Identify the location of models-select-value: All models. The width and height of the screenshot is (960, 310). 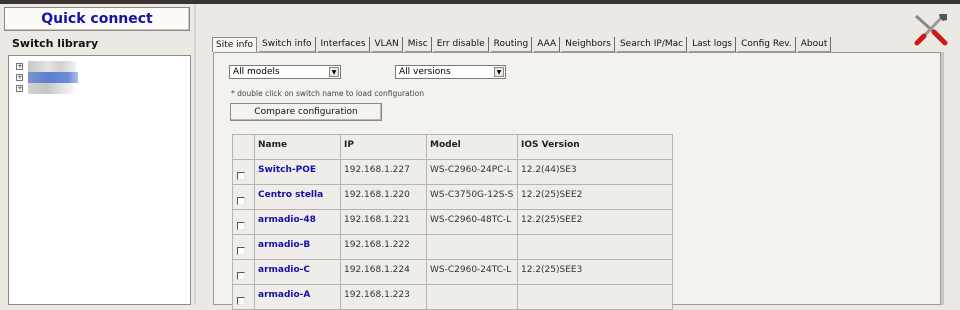
(256, 72).